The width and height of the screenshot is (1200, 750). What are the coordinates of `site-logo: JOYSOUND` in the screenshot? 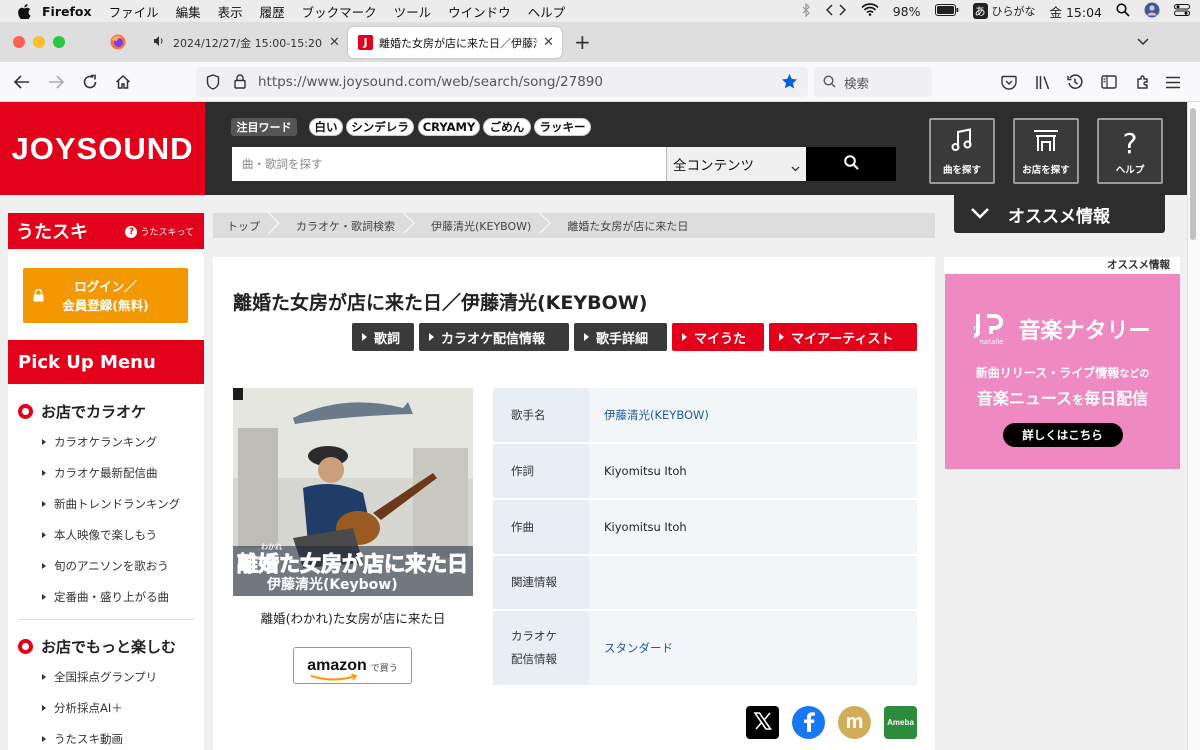 It's located at (102, 148).